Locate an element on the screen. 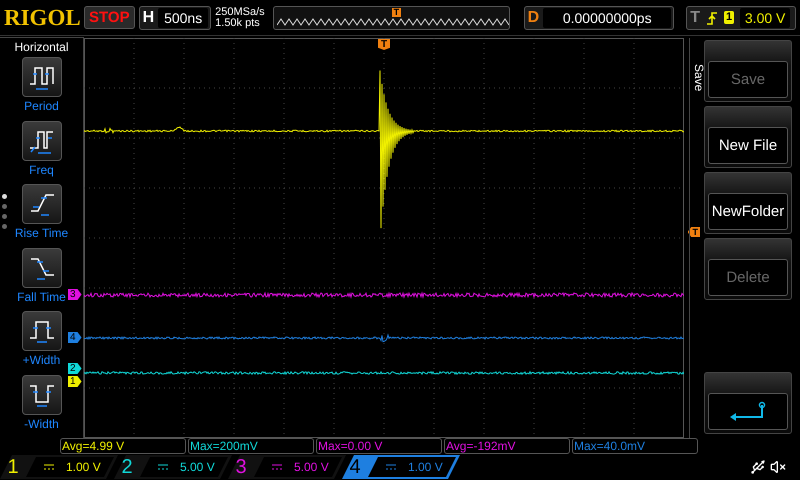  channel-number: 3 is located at coordinates (241, 467).